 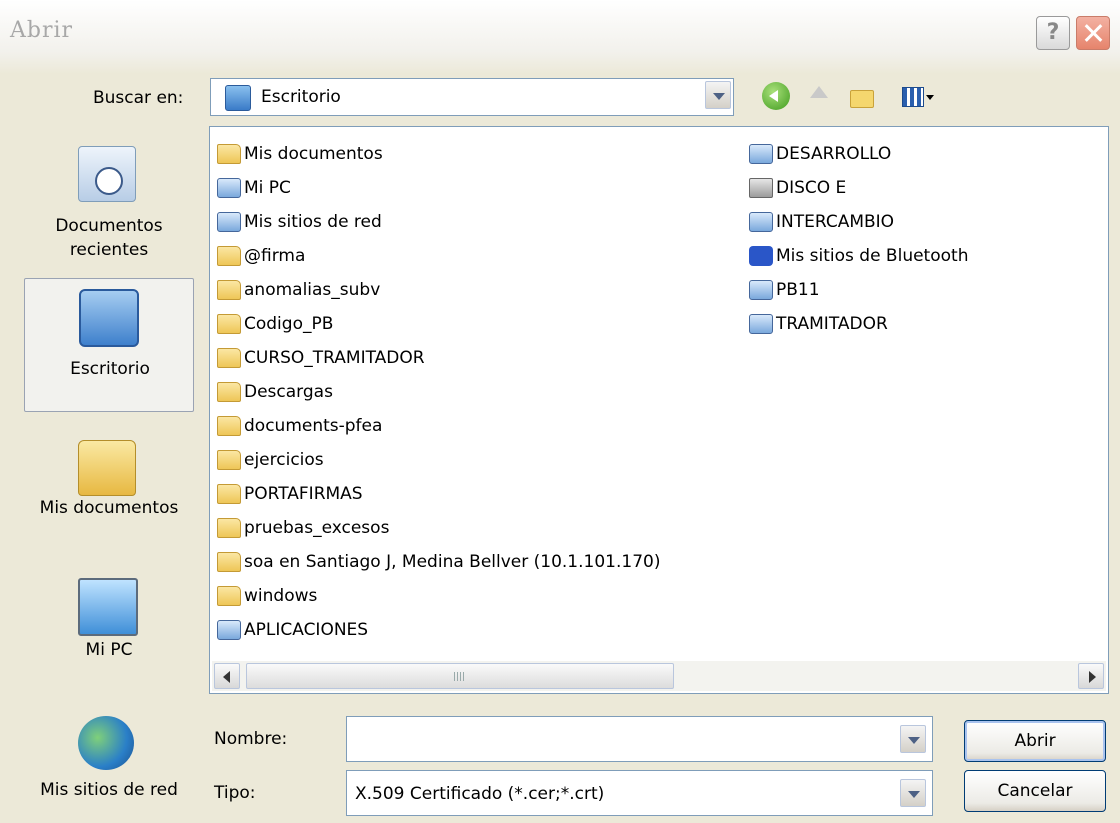 I want to click on desktop-icon, so click(x=238, y=98).